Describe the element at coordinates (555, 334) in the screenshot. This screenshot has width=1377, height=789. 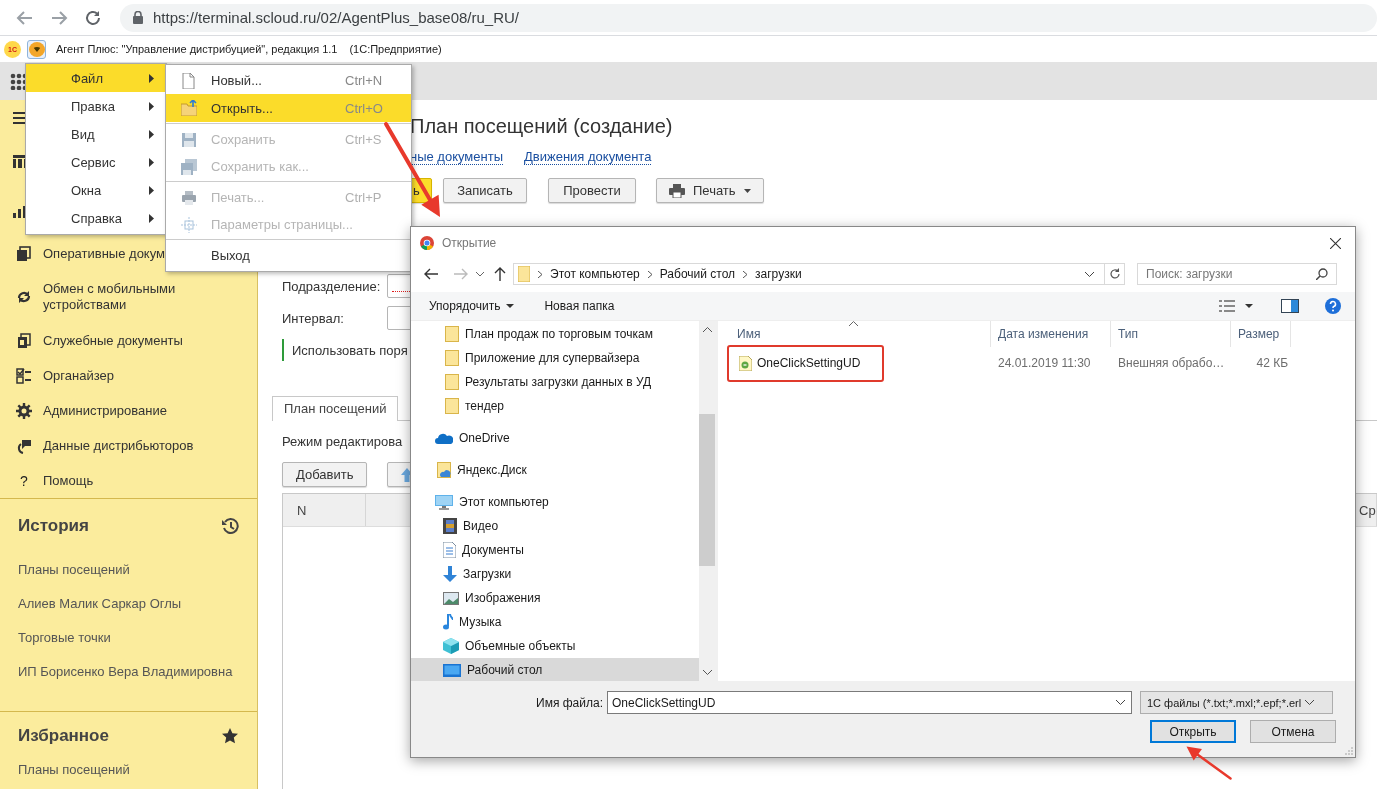
I see `nav-item: План продаж по торговым точкам` at that location.